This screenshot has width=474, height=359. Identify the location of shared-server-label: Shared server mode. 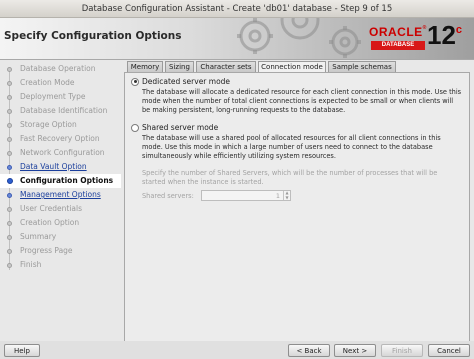
(180, 127).